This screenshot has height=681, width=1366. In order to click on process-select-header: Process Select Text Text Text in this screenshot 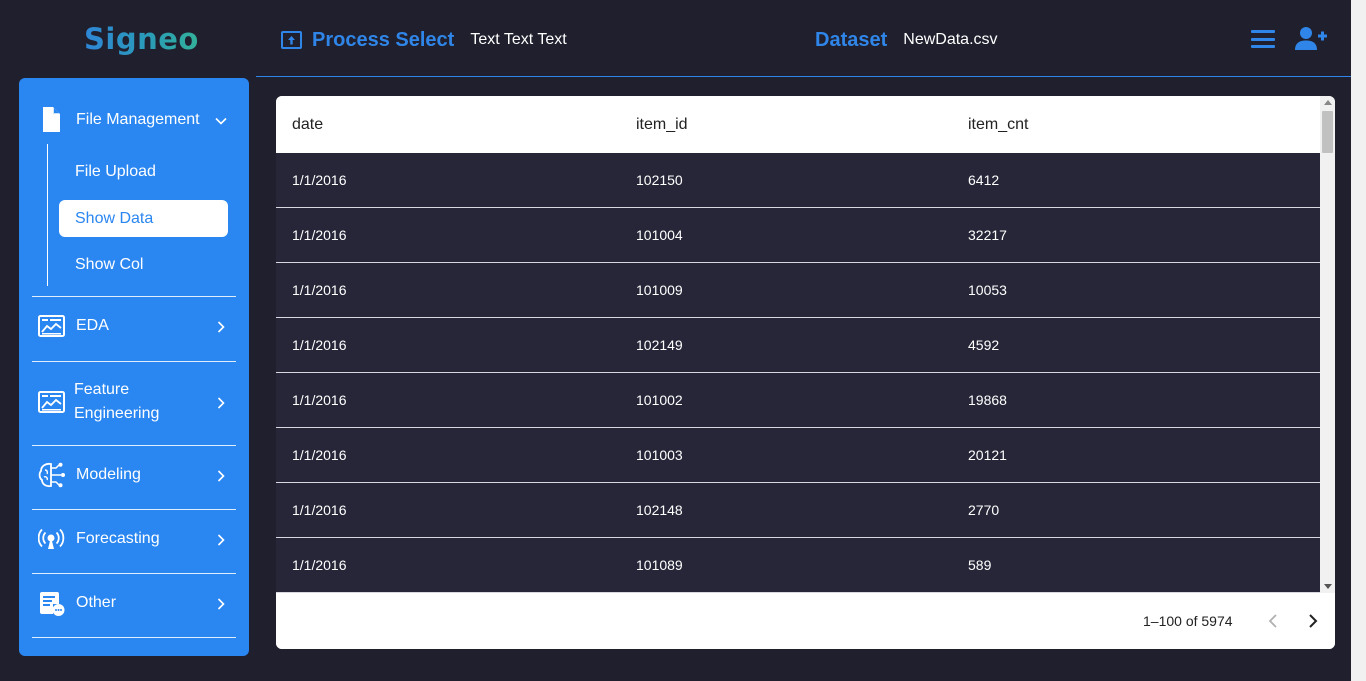, I will do `click(424, 40)`.